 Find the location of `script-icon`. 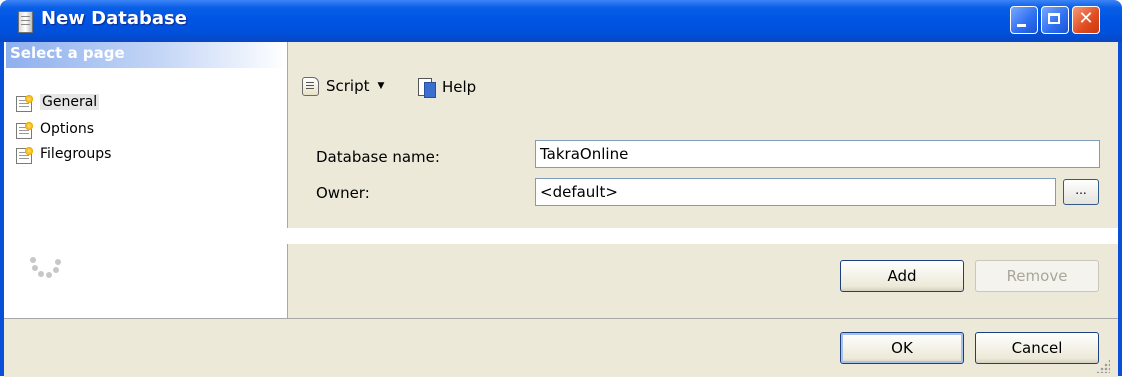

script-icon is located at coordinates (311, 86).